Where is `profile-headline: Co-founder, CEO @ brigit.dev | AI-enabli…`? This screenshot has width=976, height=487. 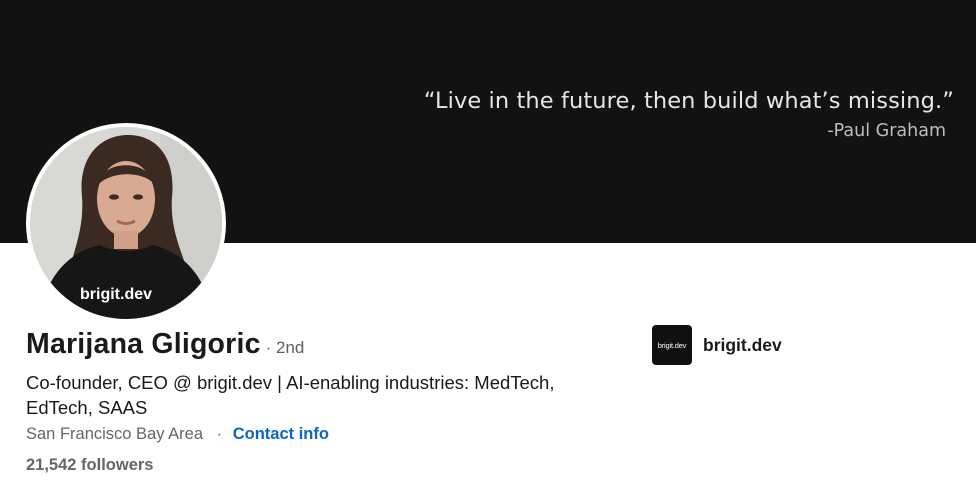 profile-headline: Co-founder, CEO @ brigit.dev | AI-enabli… is located at coordinates (290, 395).